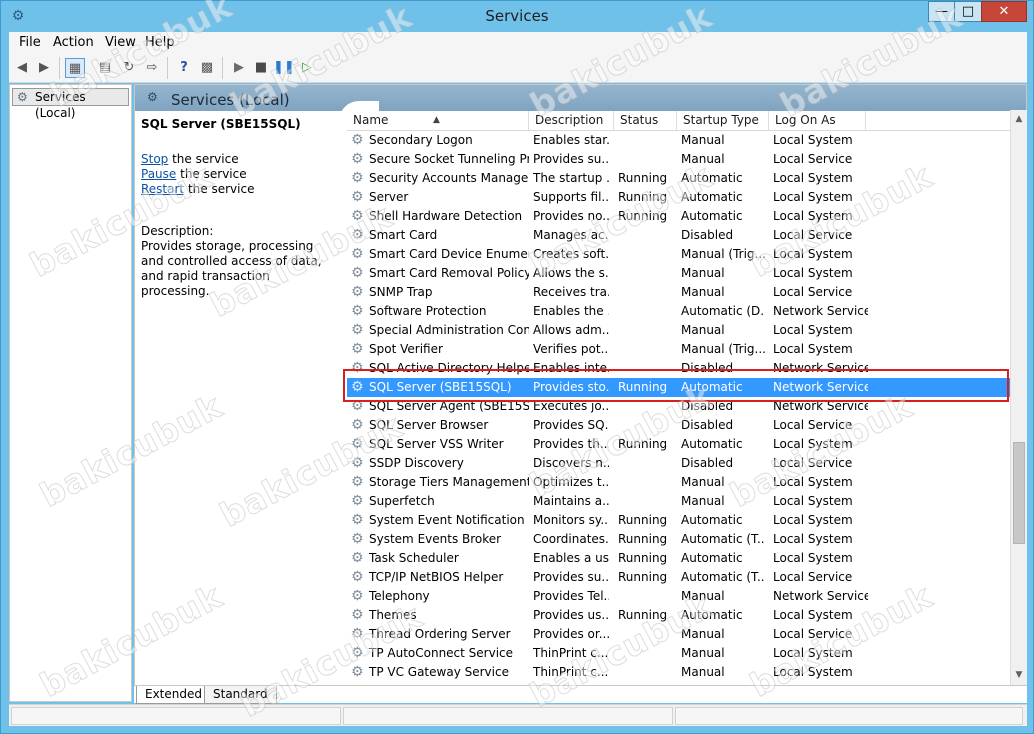 This screenshot has height=734, width=1034. Describe the element at coordinates (240, 695) in the screenshot. I see `tab-standard: Standard` at that location.